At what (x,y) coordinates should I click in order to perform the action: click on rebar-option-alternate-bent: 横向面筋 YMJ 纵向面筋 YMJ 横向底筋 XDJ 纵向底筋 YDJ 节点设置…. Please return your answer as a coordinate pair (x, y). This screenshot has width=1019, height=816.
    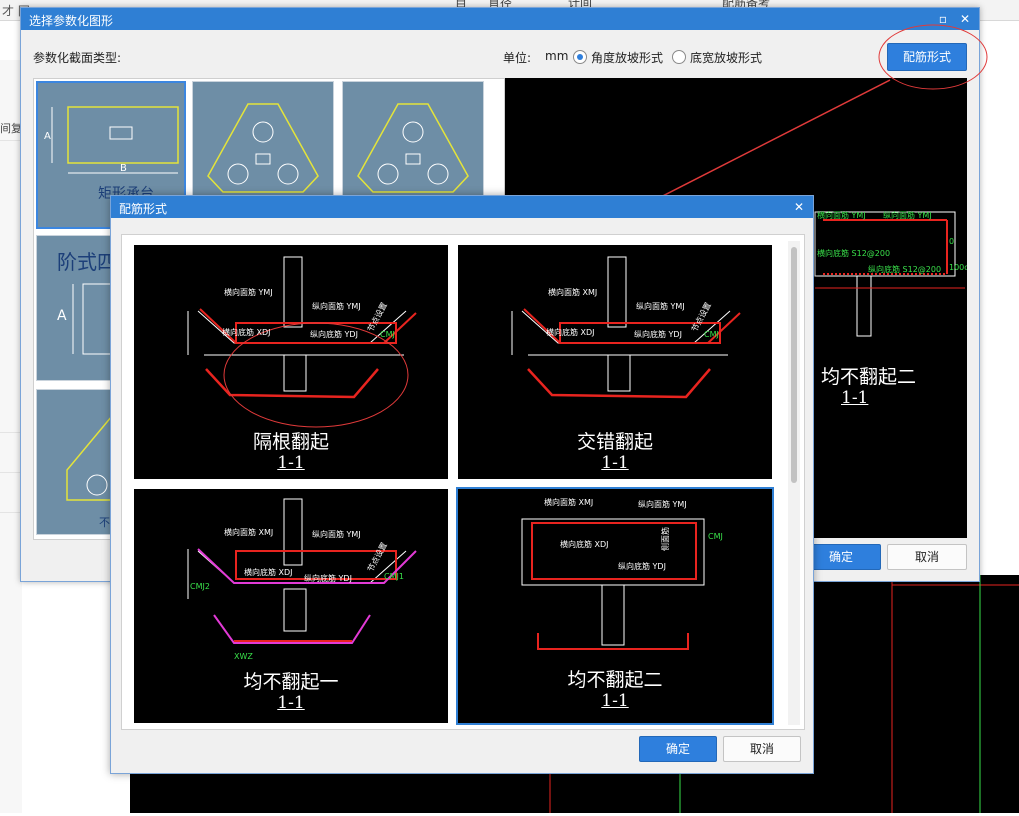
    Looking at the image, I should click on (291, 362).